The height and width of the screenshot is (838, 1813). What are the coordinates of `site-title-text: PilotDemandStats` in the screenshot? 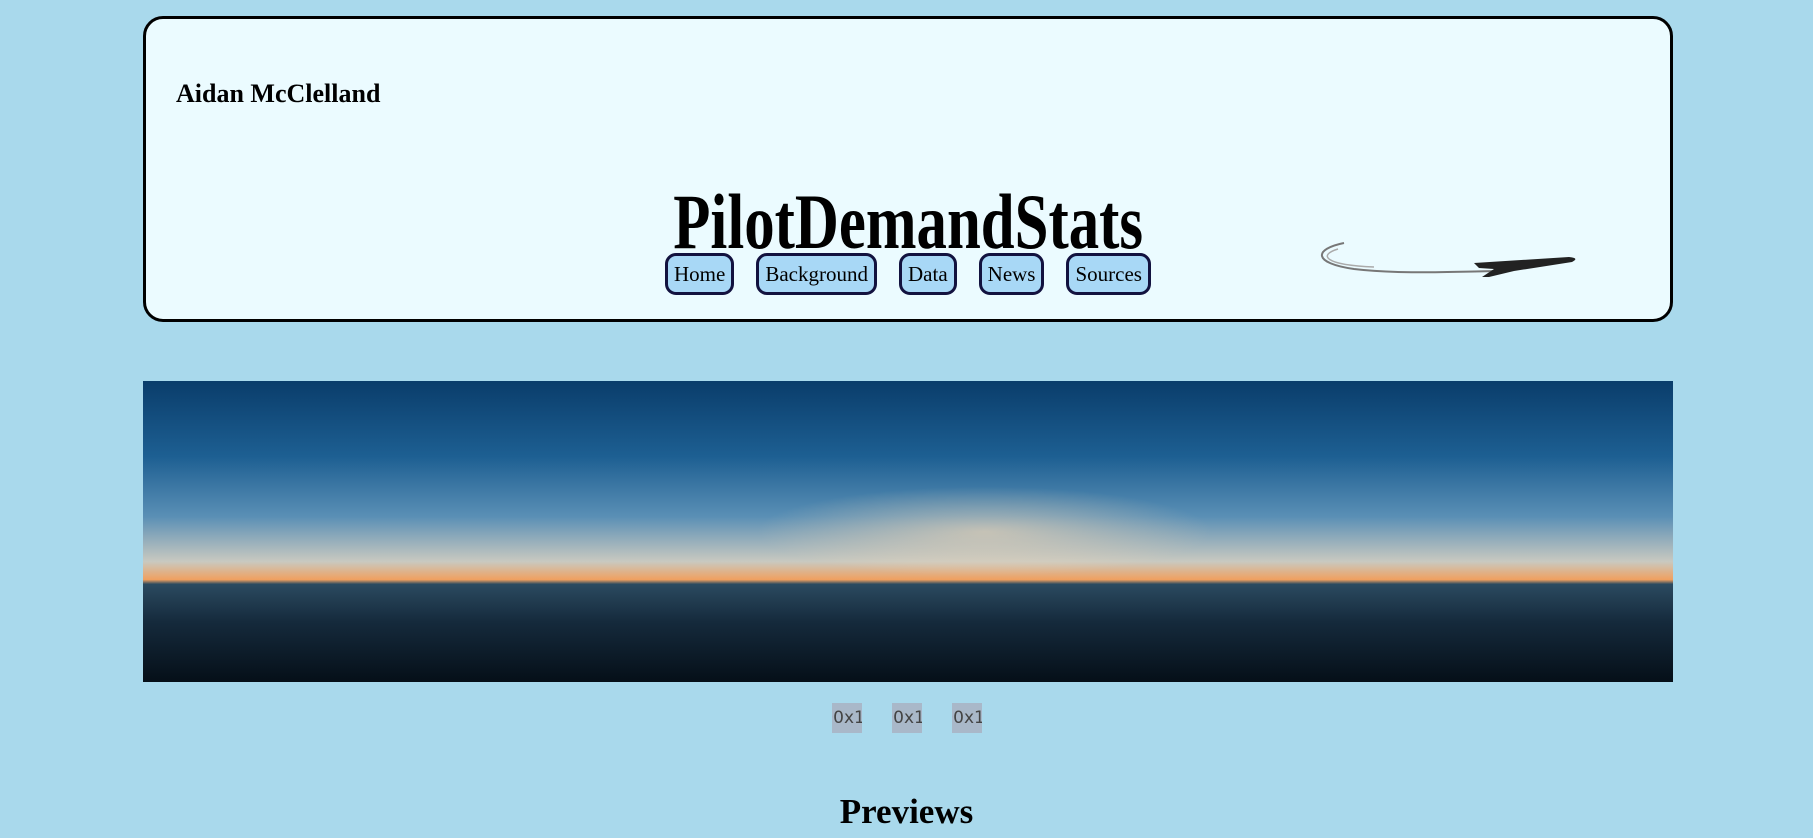 It's located at (908, 221).